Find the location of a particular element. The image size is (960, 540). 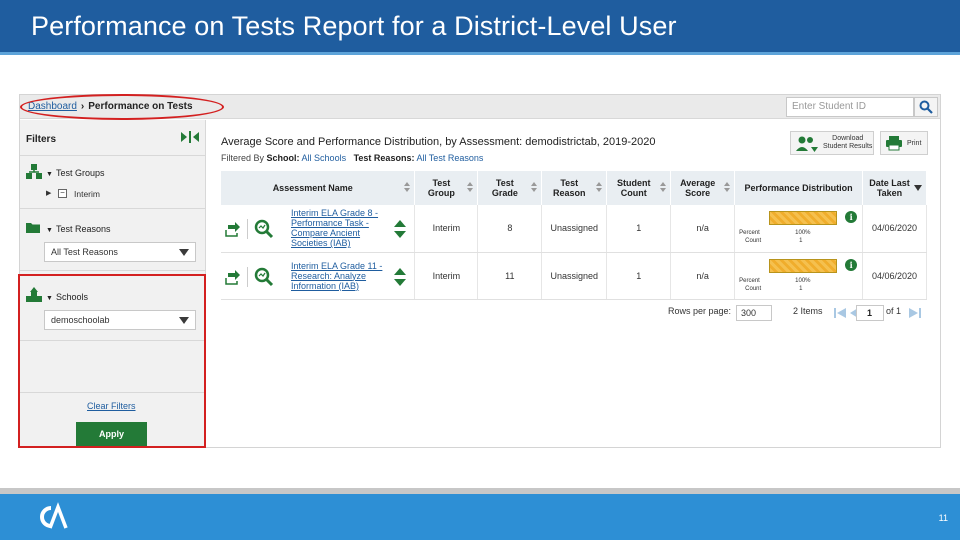

sort-desc-icon is located at coordinates (918, 188).